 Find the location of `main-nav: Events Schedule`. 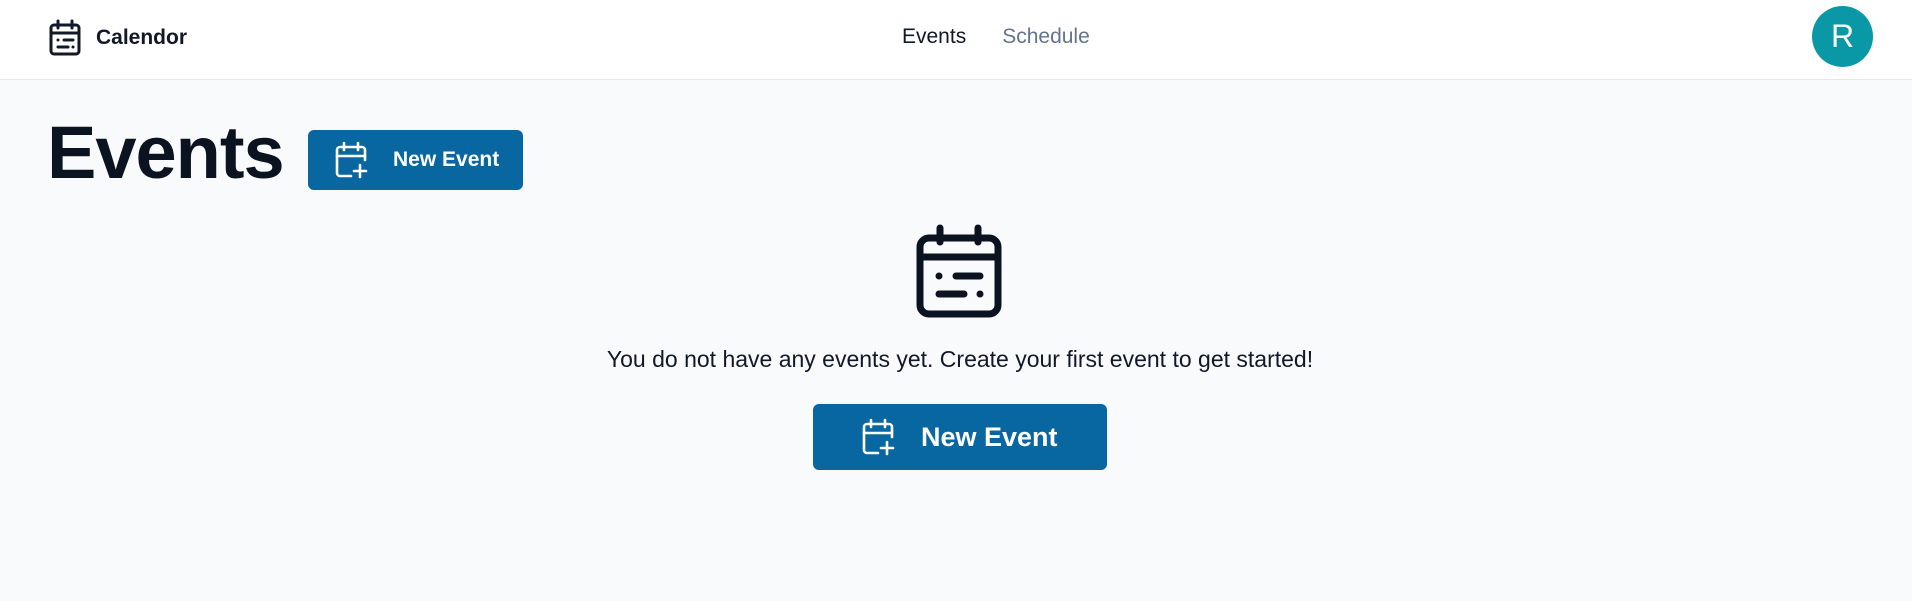

main-nav: Events Schedule is located at coordinates (996, 37).